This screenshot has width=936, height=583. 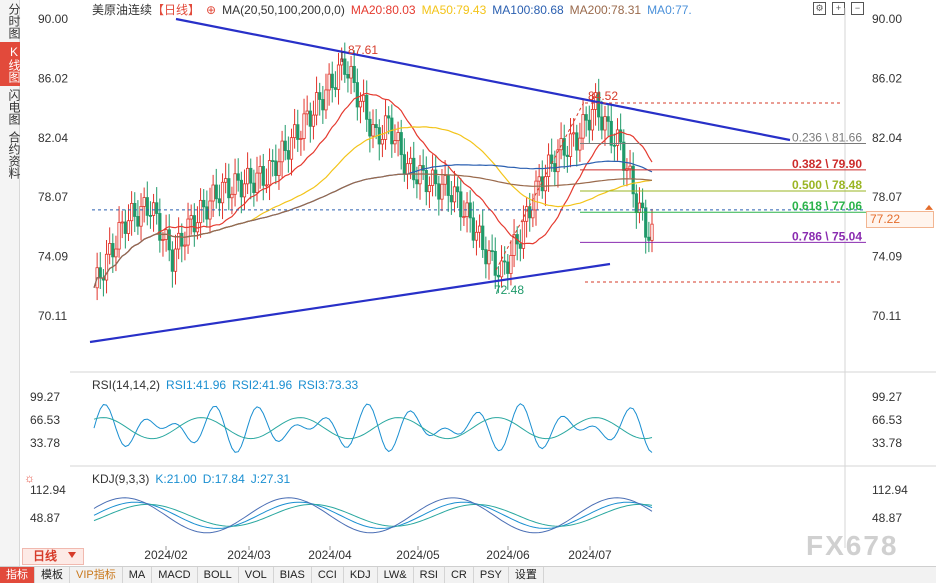 What do you see at coordinates (603, 96) in the screenshot?
I see `mid-high-annotation: 84.52` at bounding box center [603, 96].